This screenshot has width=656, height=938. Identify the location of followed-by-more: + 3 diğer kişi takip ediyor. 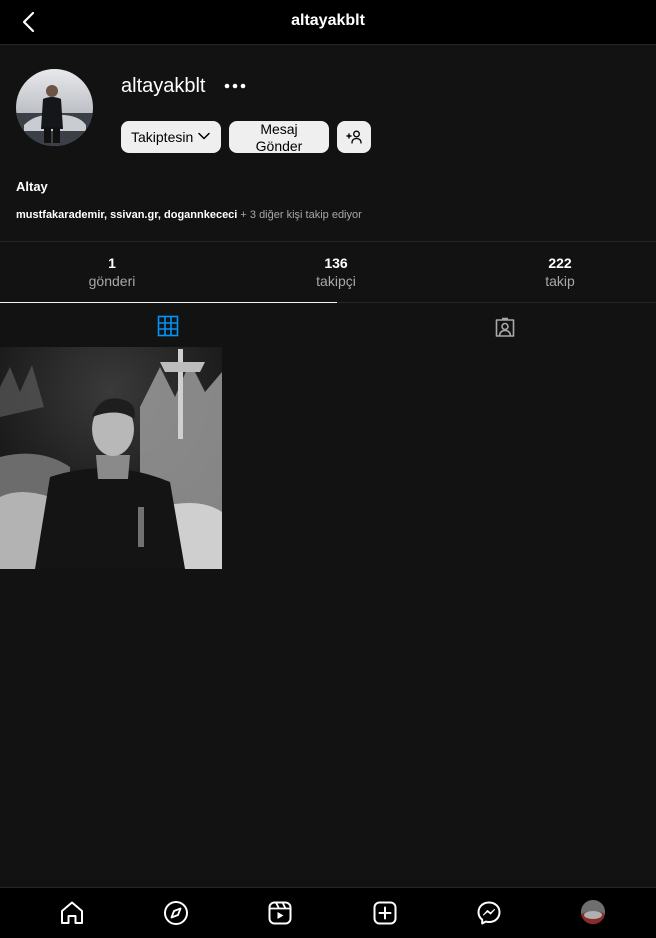
(299, 215).